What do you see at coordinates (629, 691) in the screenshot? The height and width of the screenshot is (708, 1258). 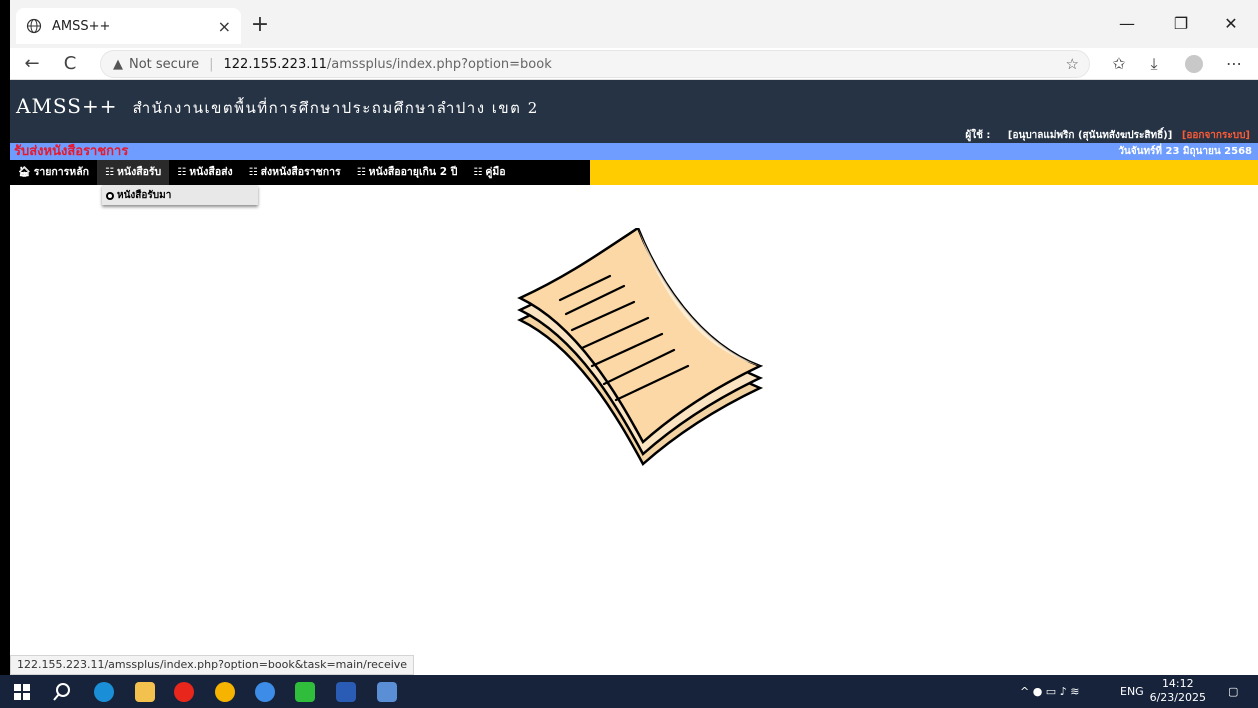 I see `taskbar: ^ ● ▭ ♪ ≋ ENG 14:12 6/23/2025 ▢` at bounding box center [629, 691].